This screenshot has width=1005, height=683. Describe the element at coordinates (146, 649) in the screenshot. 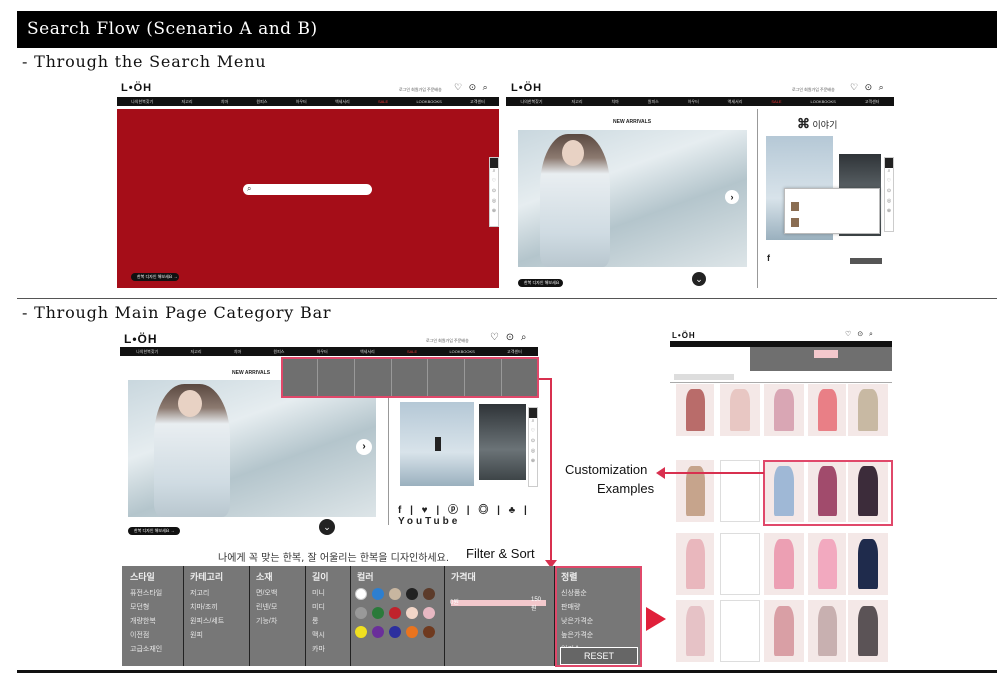

I see `filter-option: 고급소재인` at that location.